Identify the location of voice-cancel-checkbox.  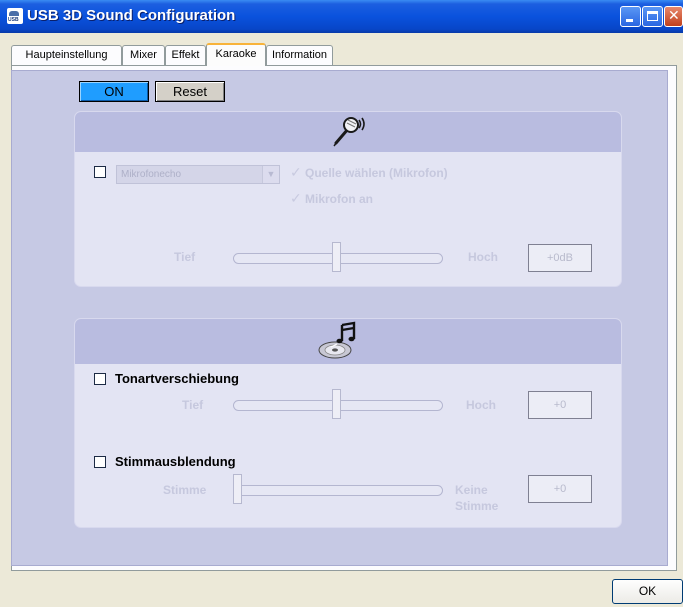
(100, 462).